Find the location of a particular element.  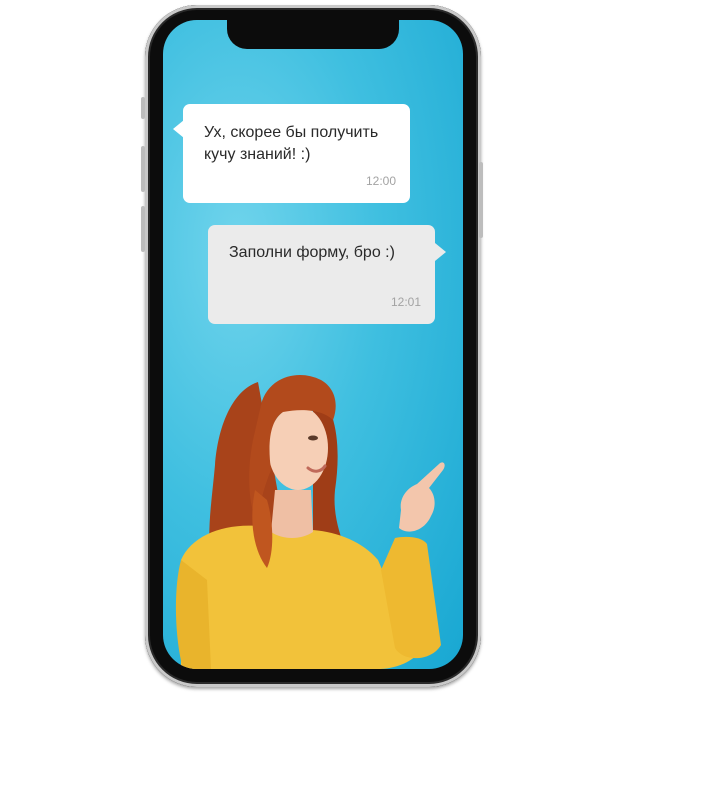

eye-shape is located at coordinates (313, 438).